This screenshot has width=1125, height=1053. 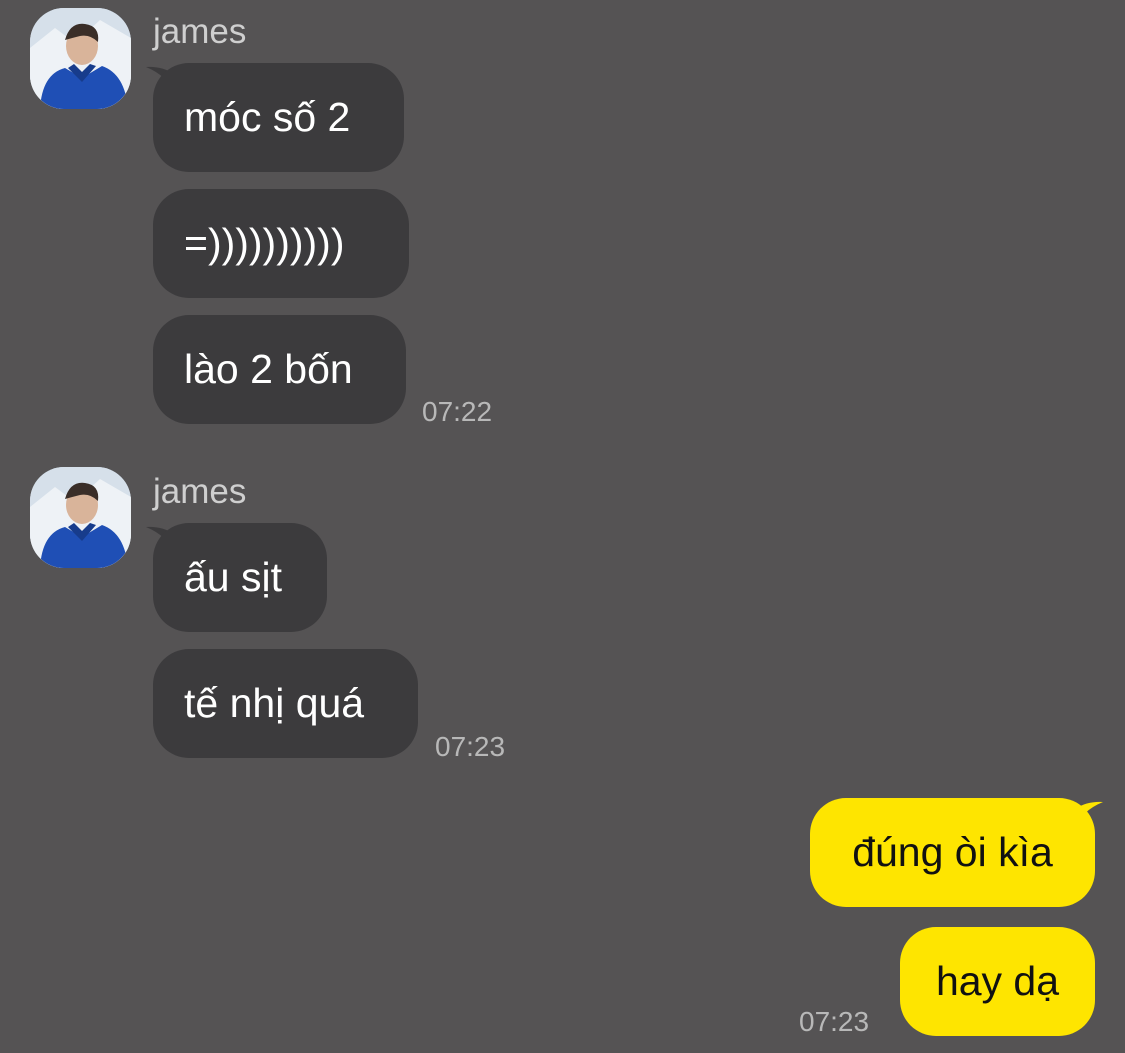 What do you see at coordinates (278, 117) in the screenshot?
I see `incoming-message: móc số 2` at bounding box center [278, 117].